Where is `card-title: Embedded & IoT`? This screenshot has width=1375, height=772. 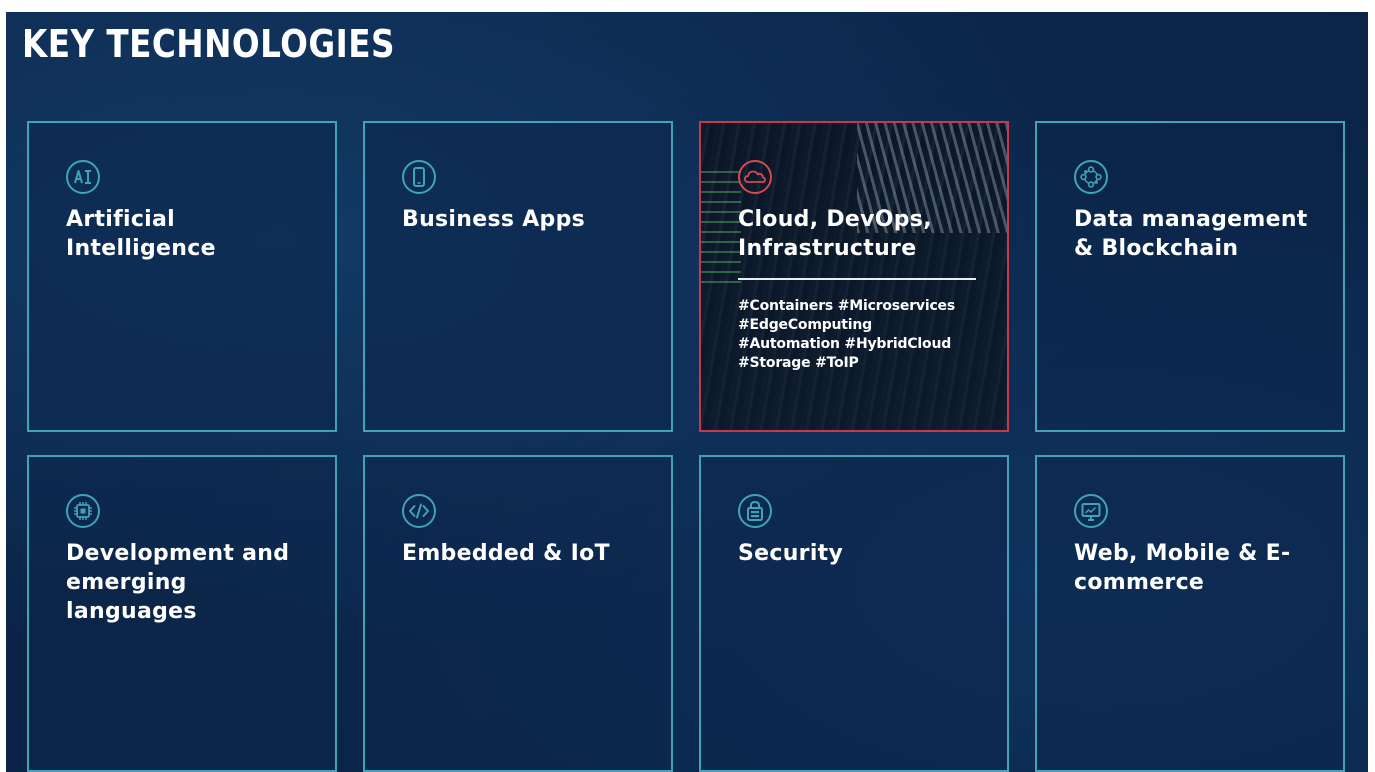
card-title: Embedded & IoT is located at coordinates (506, 553).